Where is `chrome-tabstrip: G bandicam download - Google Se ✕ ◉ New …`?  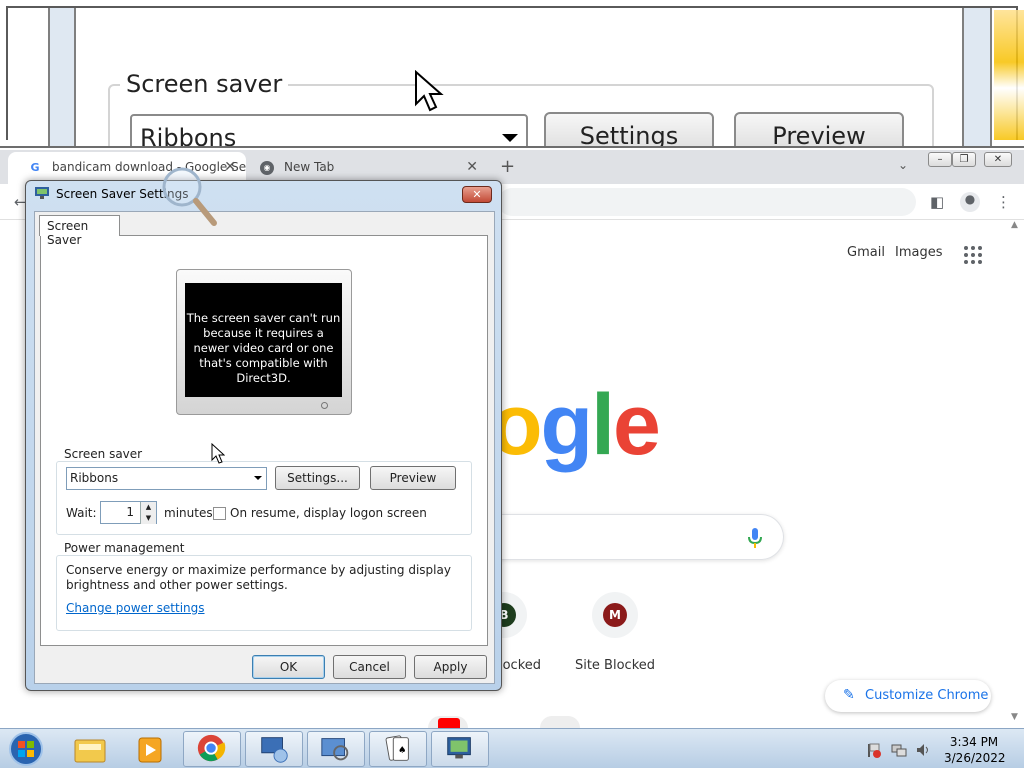 chrome-tabstrip: G bandicam download - Google Se ✕ ◉ New … is located at coordinates (512, 167).